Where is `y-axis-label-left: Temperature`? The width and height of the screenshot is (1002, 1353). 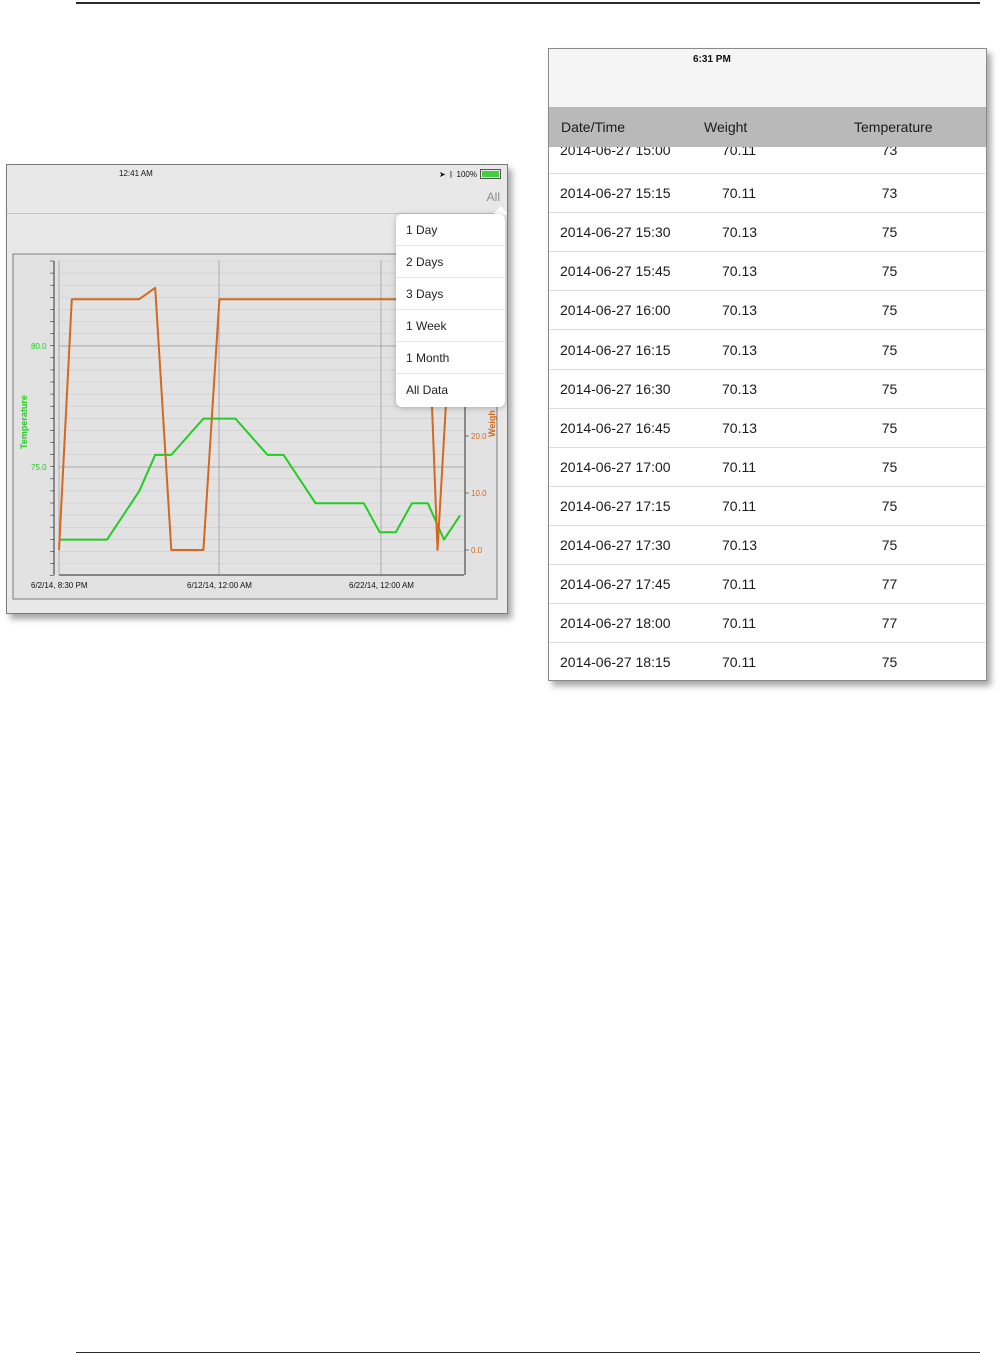 y-axis-label-left: Temperature is located at coordinates (24, 422).